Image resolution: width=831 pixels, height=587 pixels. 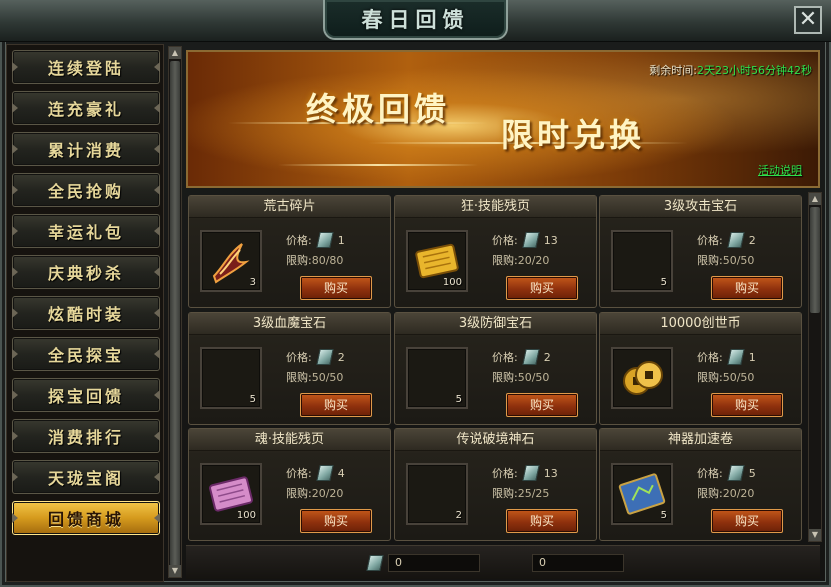 I want to click on sidebar-item-label: 全民探宝, so click(x=85, y=355).